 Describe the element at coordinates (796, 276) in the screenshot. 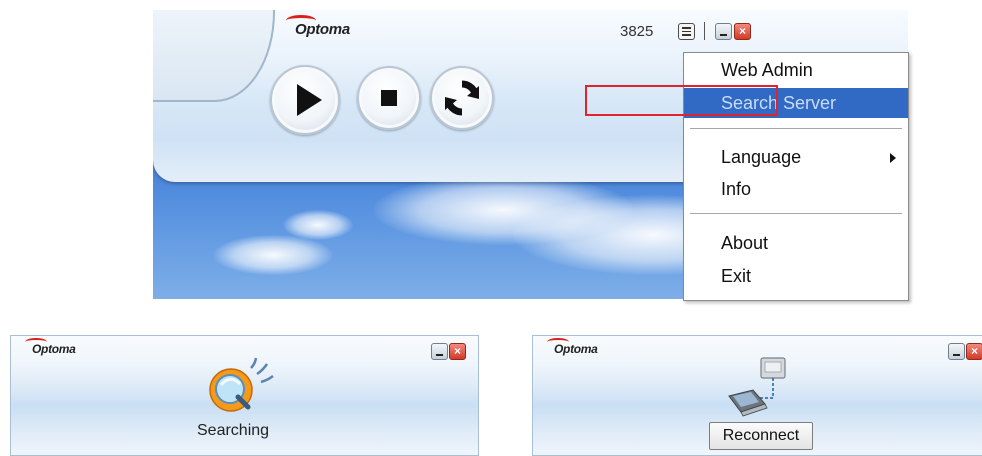

I see `menu-item-exit: Exit` at that location.